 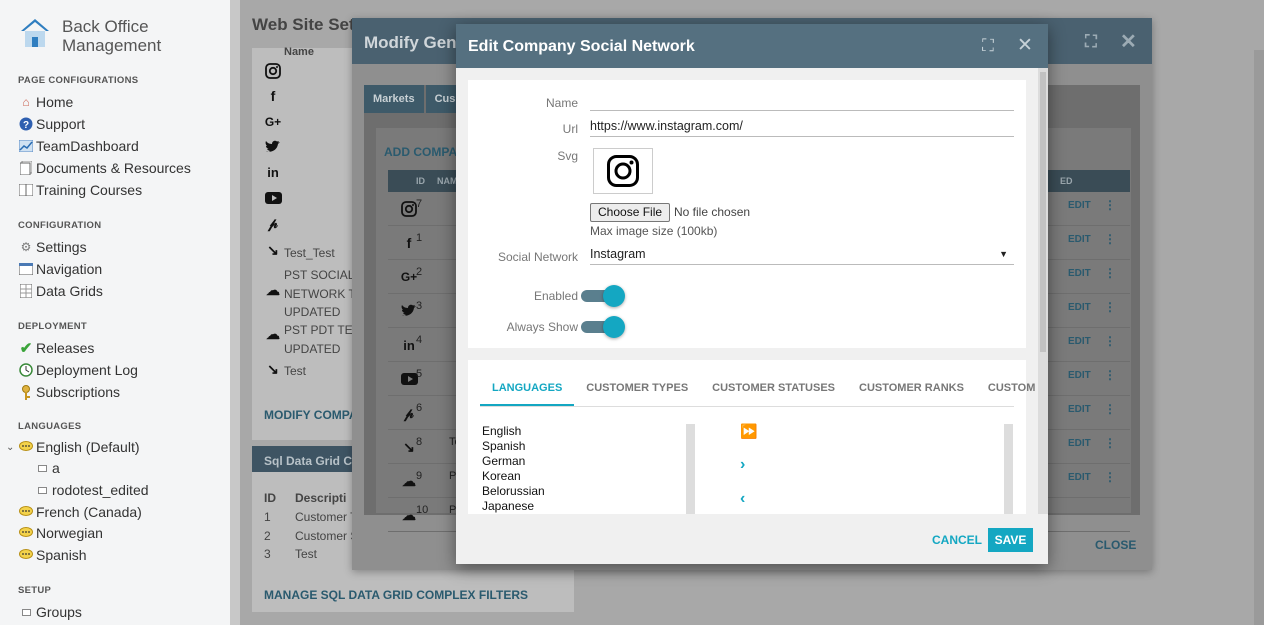 I want to click on sidebar-item-documents: Documents & Resources, so click(x=104, y=168).